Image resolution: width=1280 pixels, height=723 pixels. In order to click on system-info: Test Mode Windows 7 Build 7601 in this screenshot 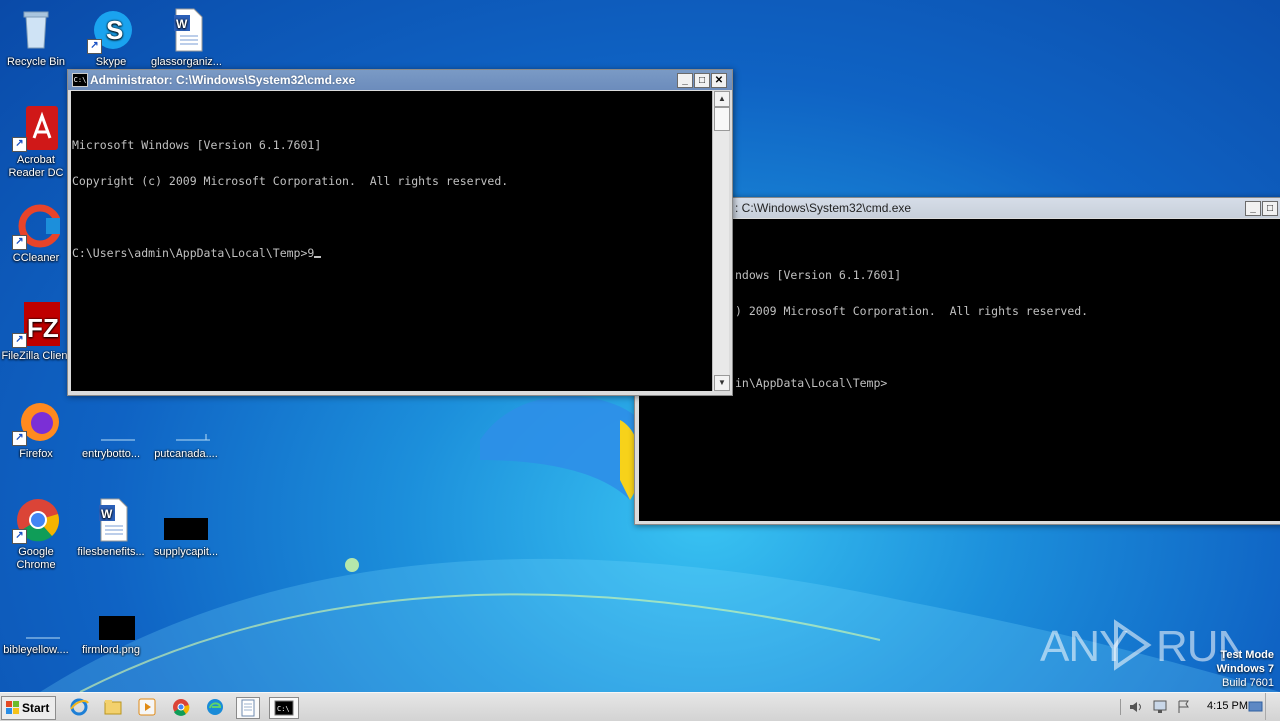, I will do `click(1245, 669)`.